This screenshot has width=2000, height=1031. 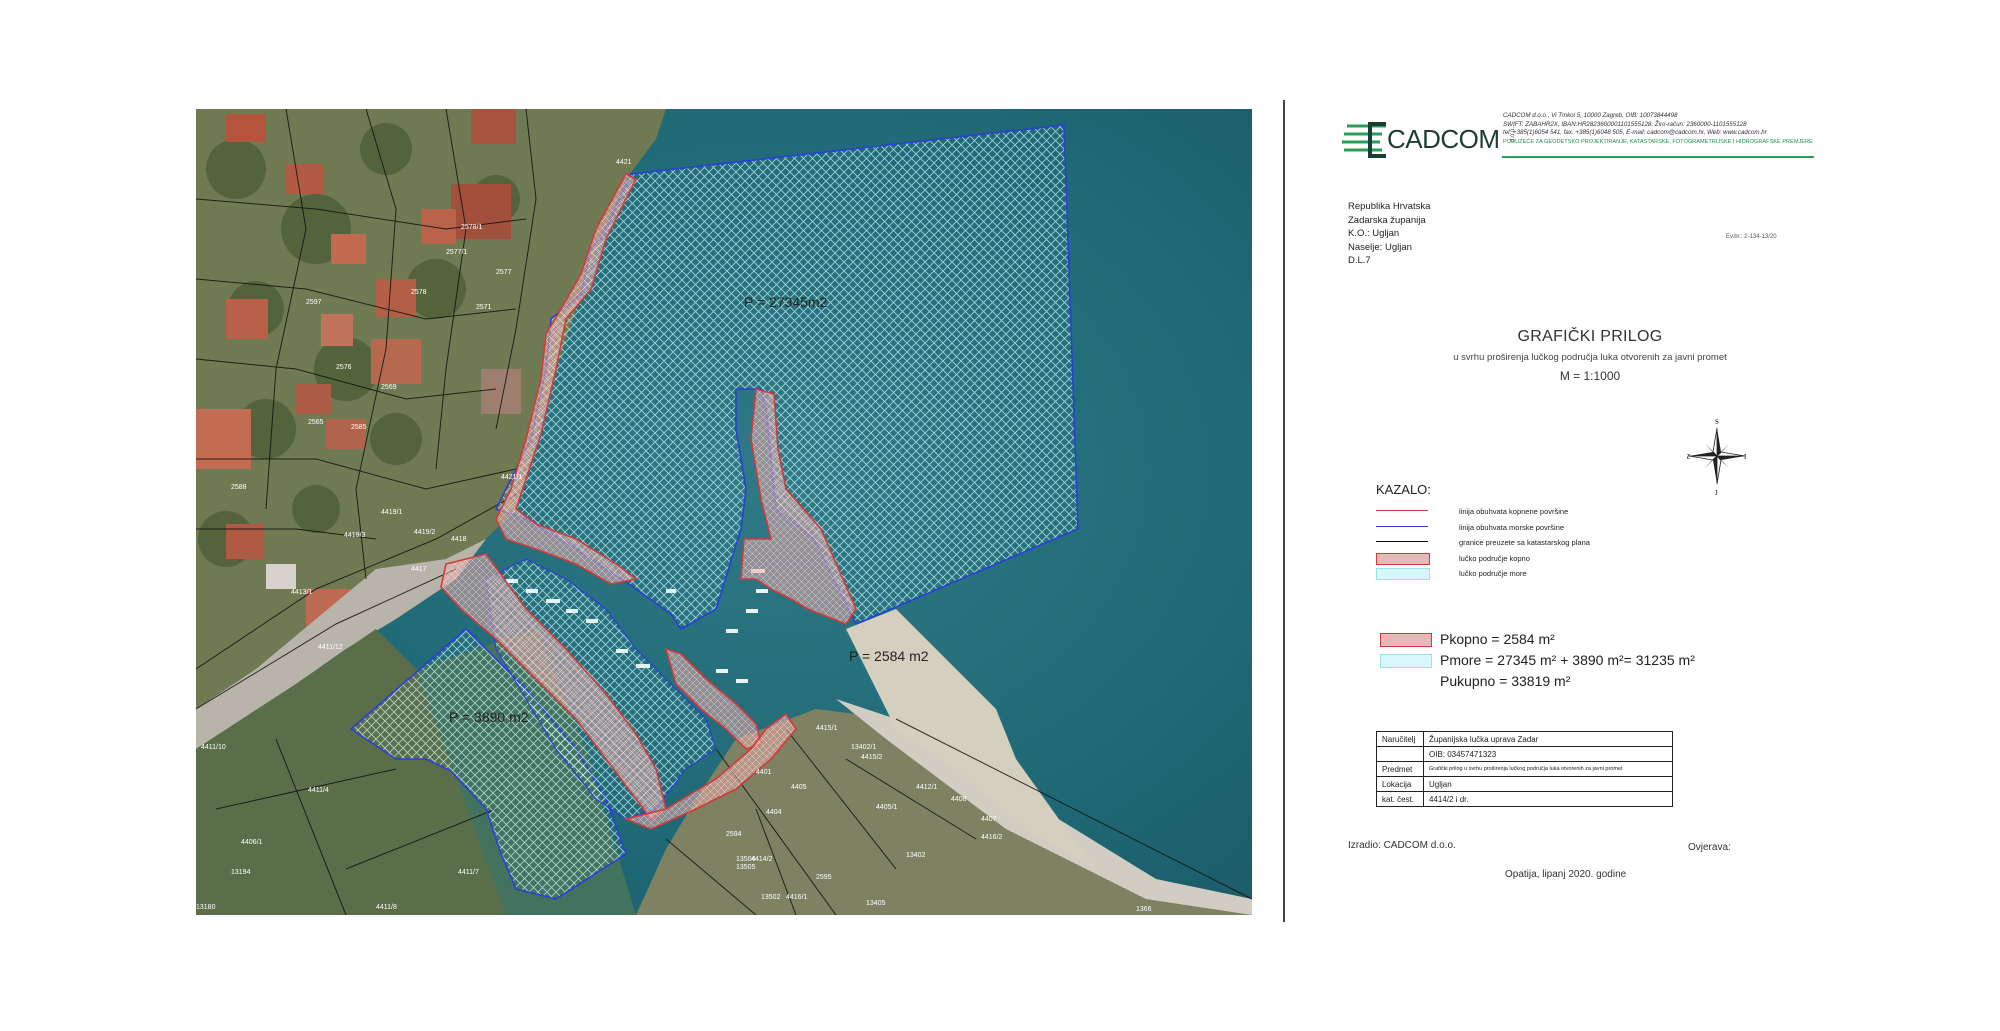 I want to click on area-text: Pmore = 27345 m² + 3890 m²= 31235 m², so click(x=1567, y=660).